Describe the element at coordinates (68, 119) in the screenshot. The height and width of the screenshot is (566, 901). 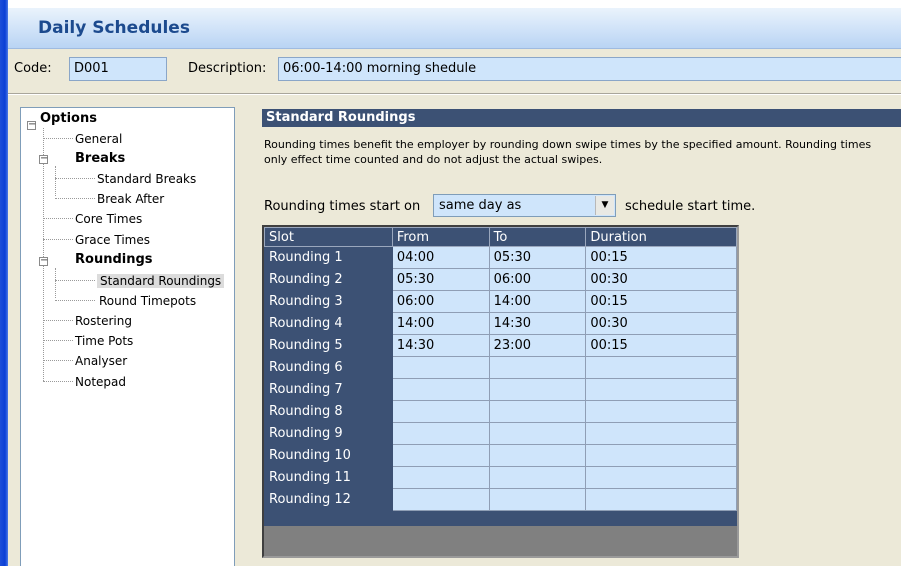
I see `tree-item-options: Options` at that location.